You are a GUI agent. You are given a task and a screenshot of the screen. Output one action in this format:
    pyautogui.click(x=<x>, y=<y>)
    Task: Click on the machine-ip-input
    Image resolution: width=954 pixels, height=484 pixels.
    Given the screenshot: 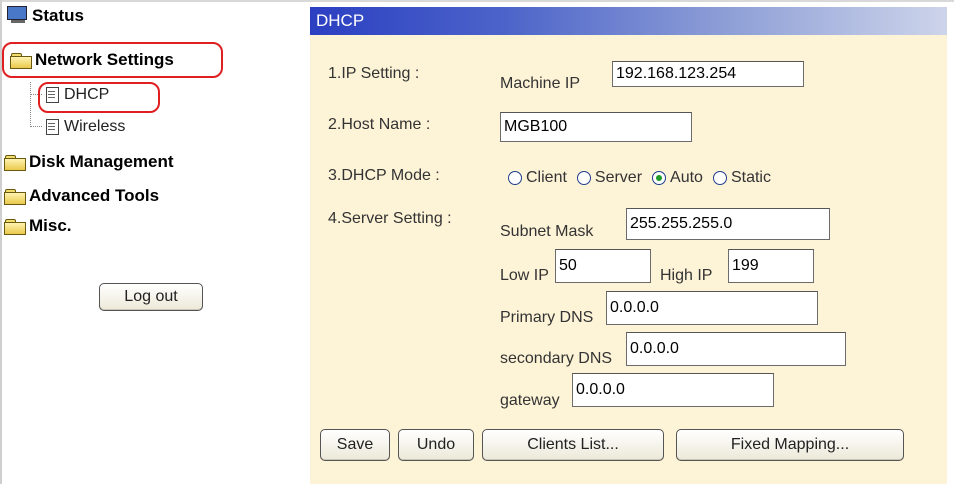 What is the action you would take?
    pyautogui.click(x=708, y=74)
    